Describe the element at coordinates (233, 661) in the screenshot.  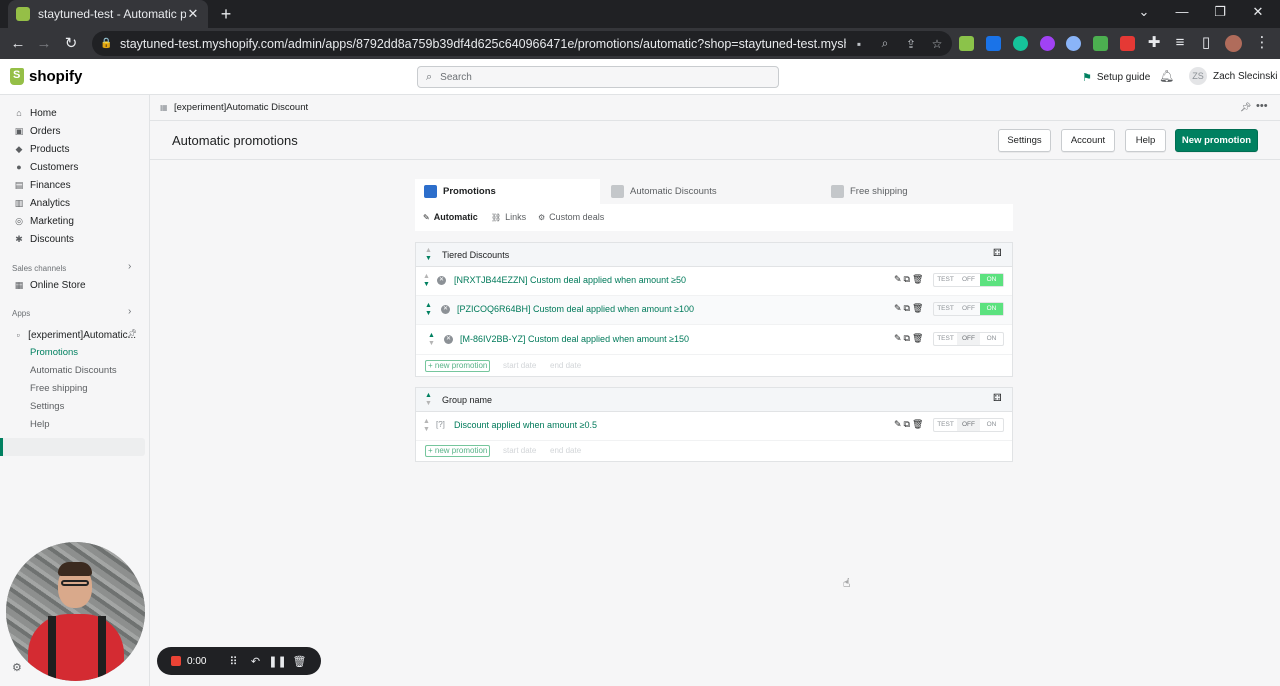
I see `drag-handle-icon: ⠿` at that location.